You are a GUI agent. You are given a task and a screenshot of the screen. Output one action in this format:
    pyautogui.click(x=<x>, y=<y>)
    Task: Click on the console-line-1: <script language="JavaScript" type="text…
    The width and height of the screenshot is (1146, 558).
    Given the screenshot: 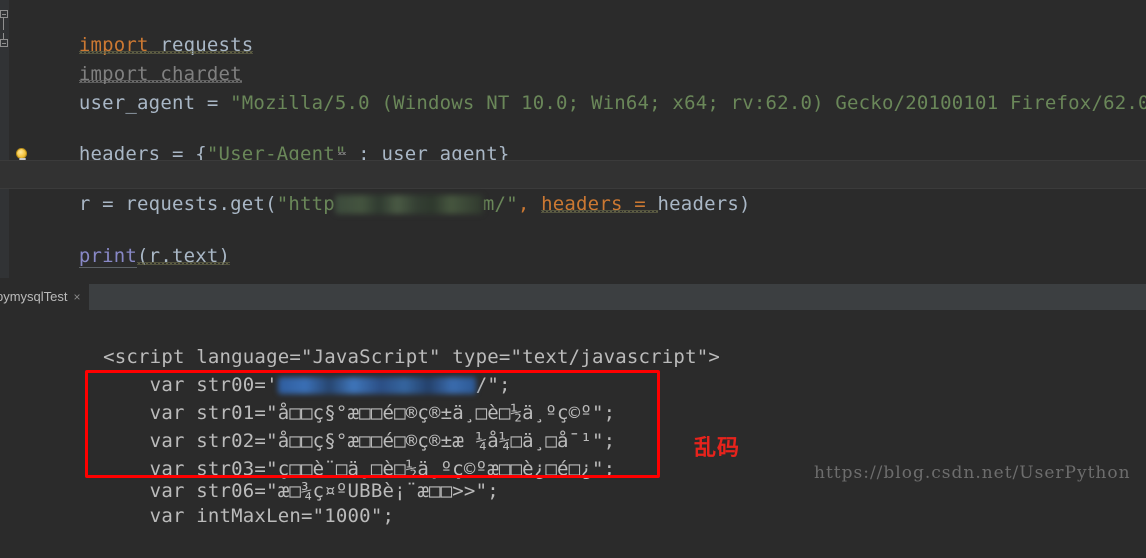 What is the action you would take?
    pyautogui.click(x=573, y=341)
    